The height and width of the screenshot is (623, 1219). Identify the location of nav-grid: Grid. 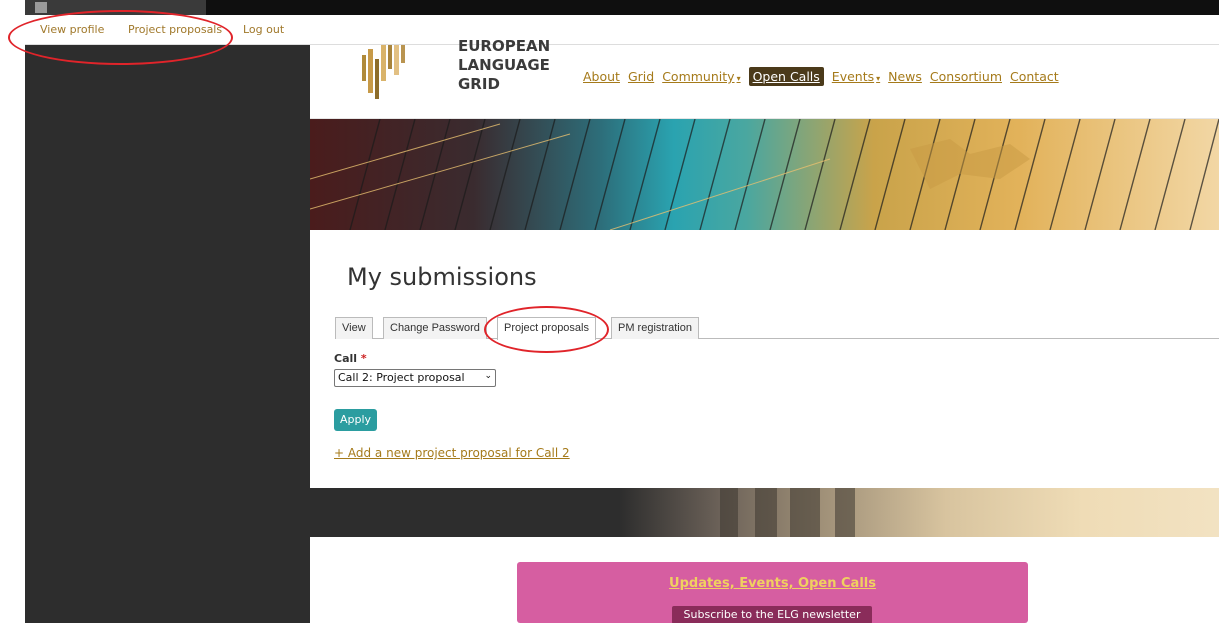
(641, 76).